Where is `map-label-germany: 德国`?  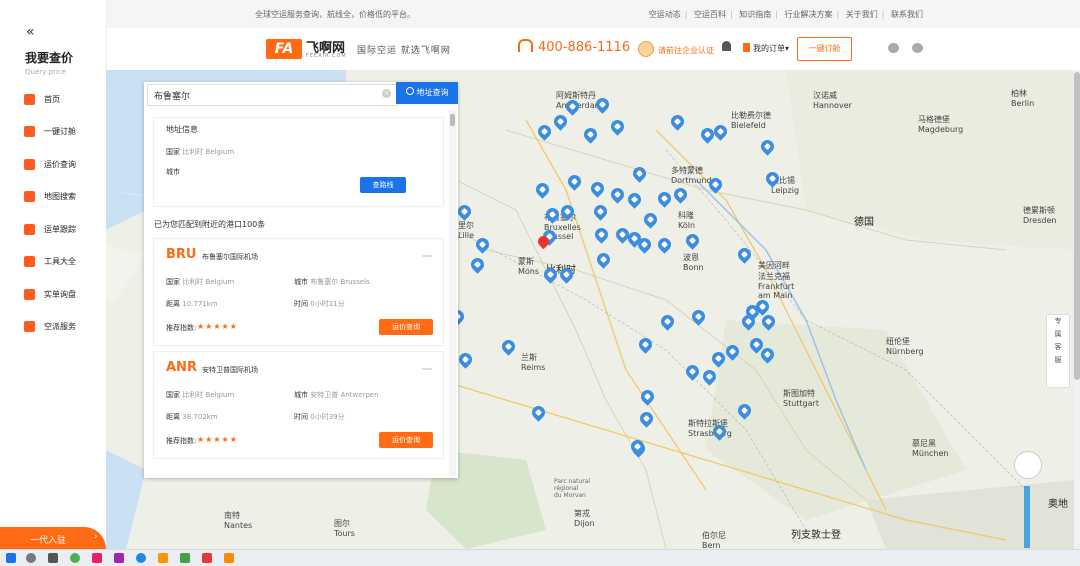 map-label-germany: 德国 is located at coordinates (864, 222).